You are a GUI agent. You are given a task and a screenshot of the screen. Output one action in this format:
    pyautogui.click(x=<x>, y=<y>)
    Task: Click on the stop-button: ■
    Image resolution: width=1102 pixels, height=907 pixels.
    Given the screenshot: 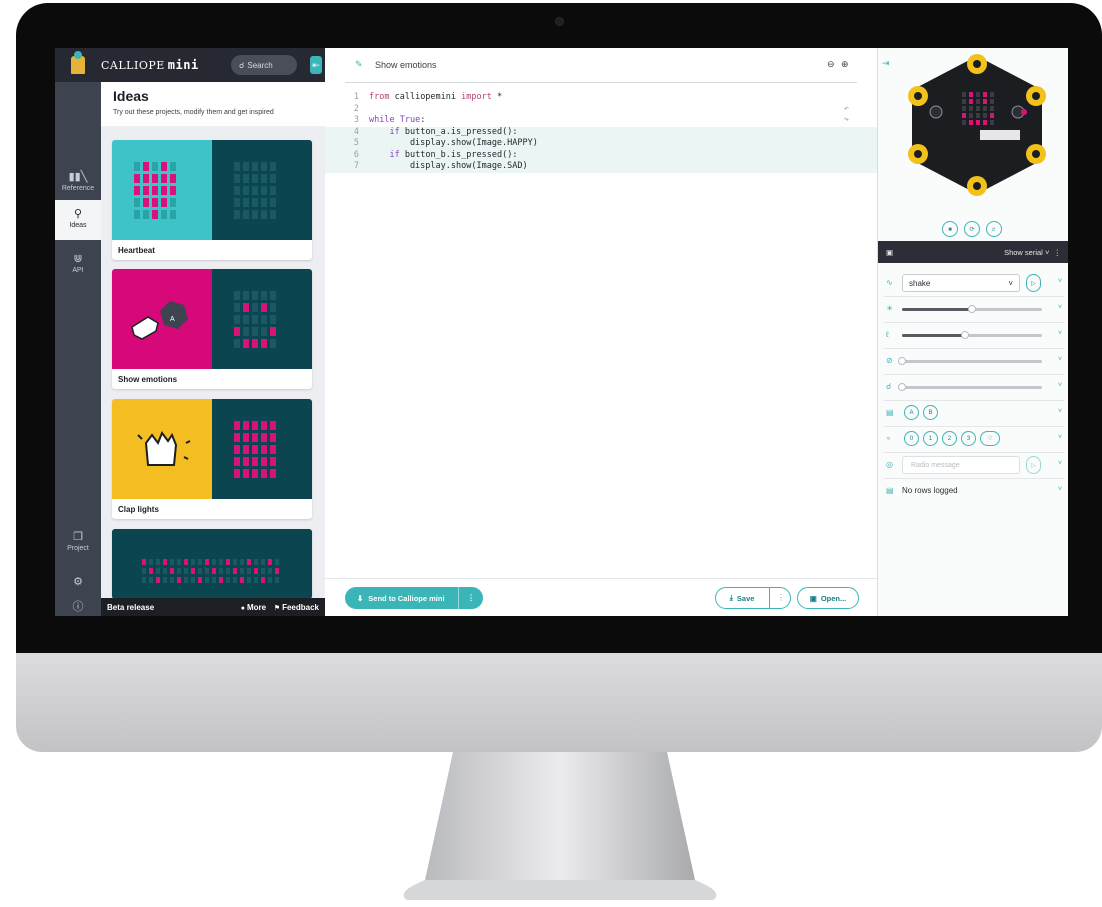 What is the action you would take?
    pyautogui.click(x=950, y=229)
    